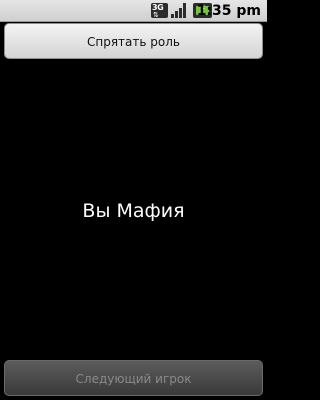  I want to click on data-arrows-icon: ⇅, so click(156, 15).